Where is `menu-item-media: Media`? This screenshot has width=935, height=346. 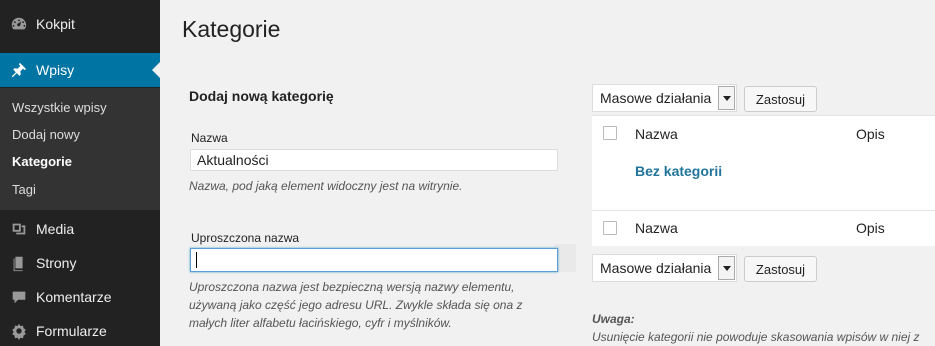
menu-item-media: Media is located at coordinates (80, 229).